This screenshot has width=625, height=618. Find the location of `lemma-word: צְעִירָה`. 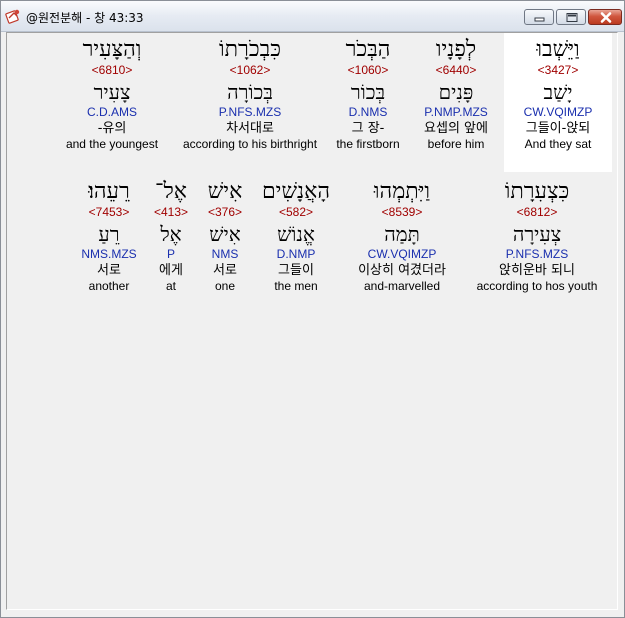

lemma-word: צְעִירָה is located at coordinates (537, 234).